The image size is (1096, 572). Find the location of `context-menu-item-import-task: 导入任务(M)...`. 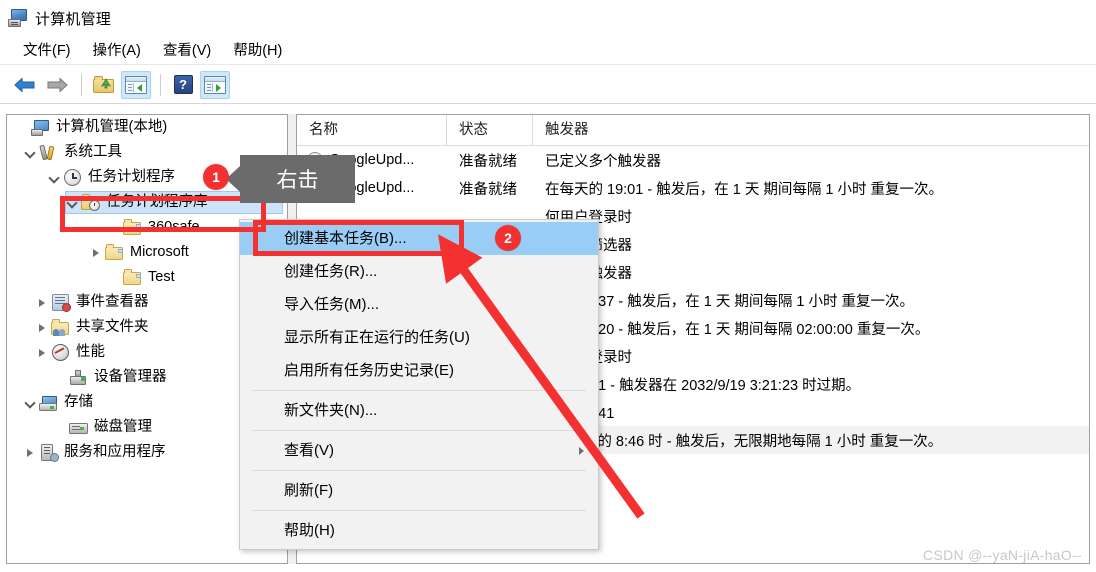

context-menu-item-import-task: 导入任务(M)... is located at coordinates (419, 304).